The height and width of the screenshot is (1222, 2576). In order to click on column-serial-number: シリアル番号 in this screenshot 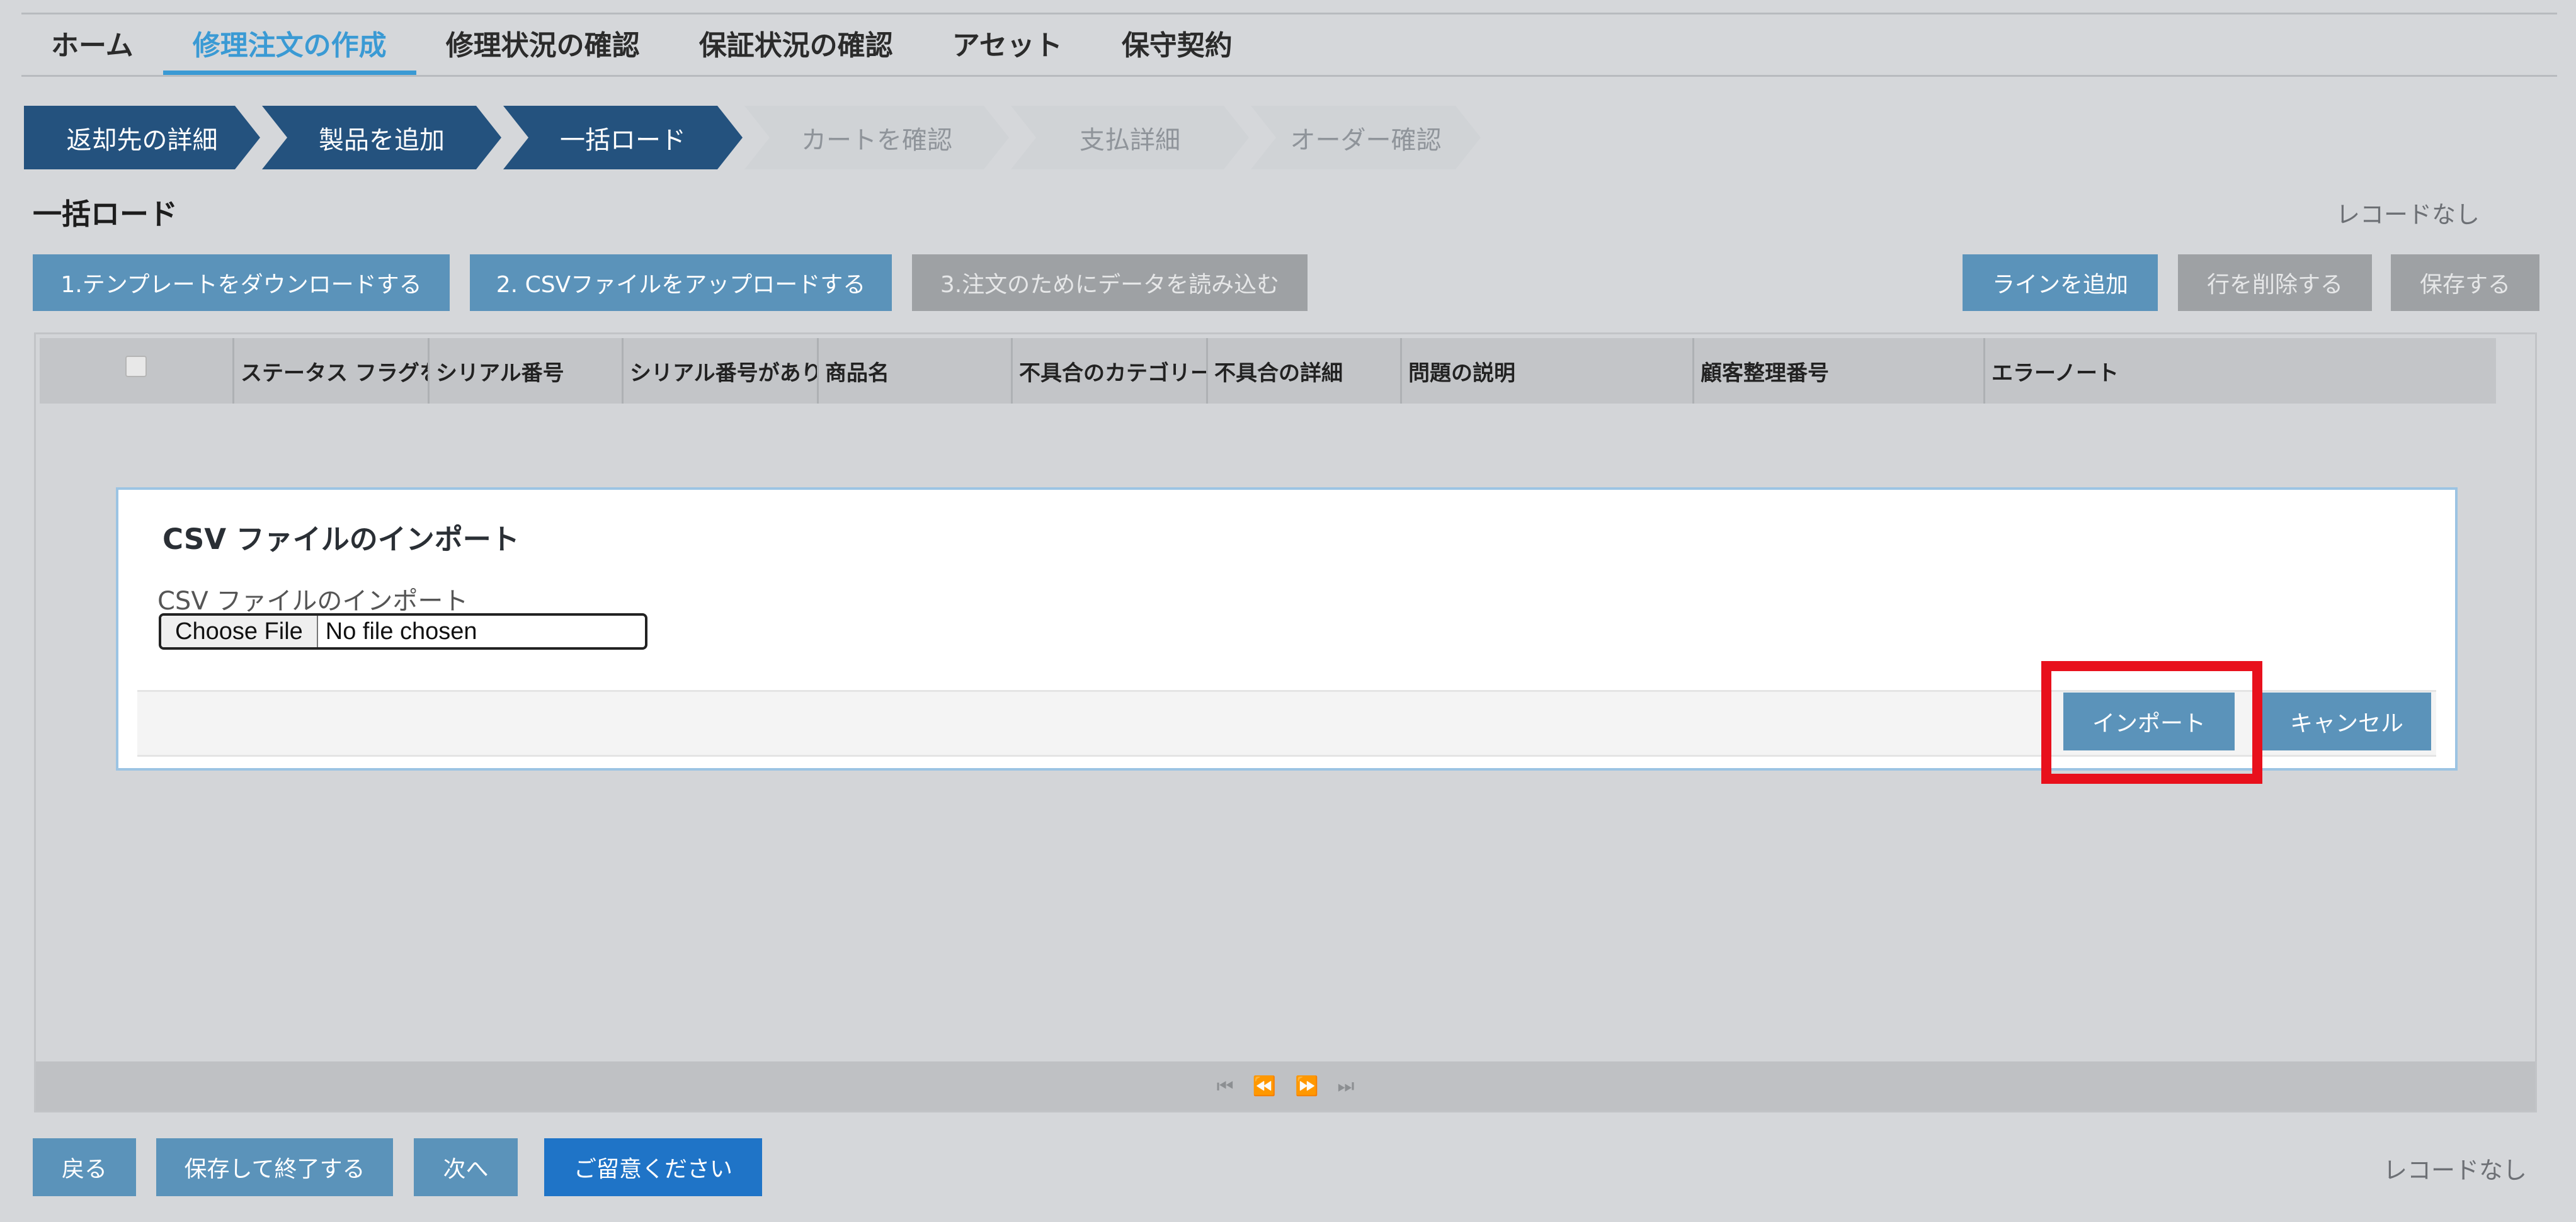, I will do `click(527, 371)`.